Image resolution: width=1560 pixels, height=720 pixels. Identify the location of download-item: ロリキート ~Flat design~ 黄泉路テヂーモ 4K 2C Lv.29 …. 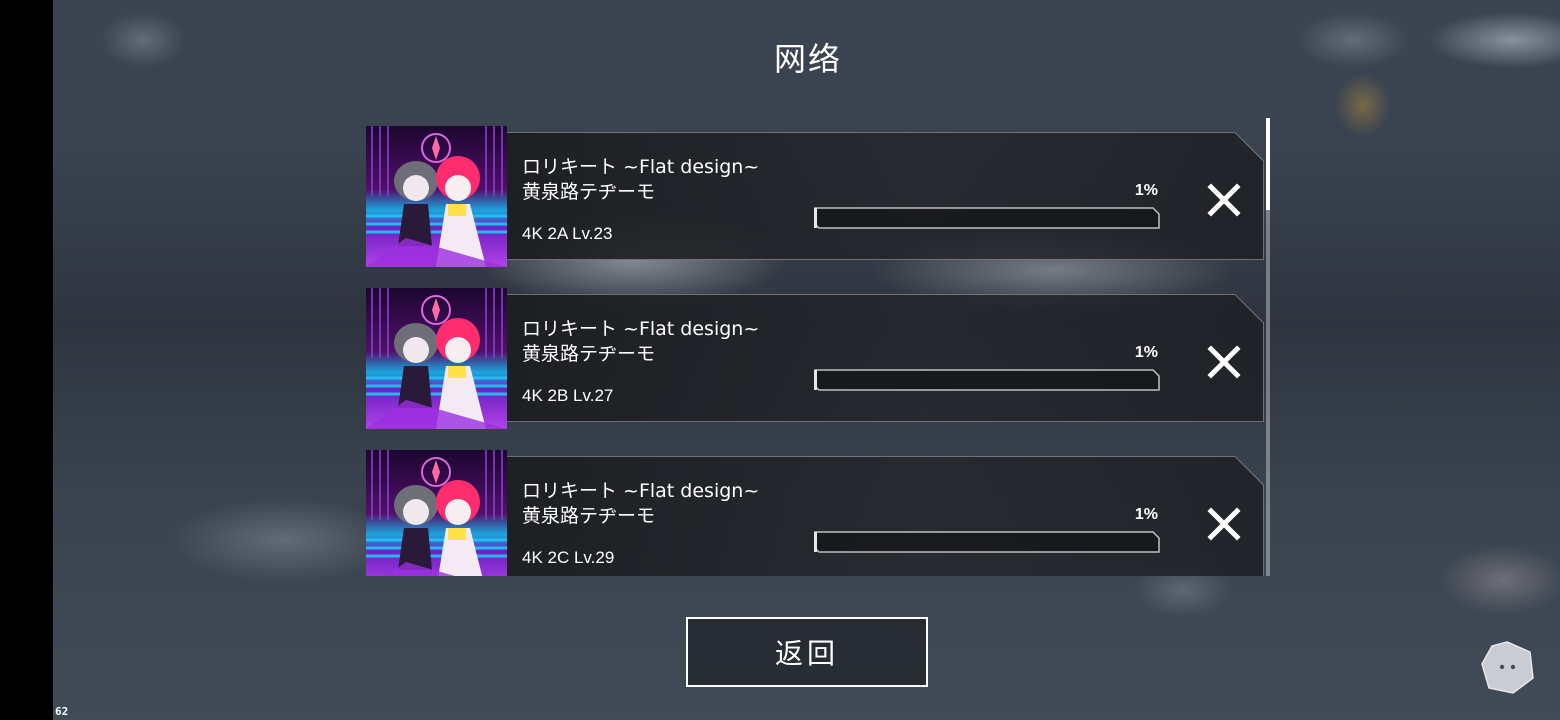
(814, 509).